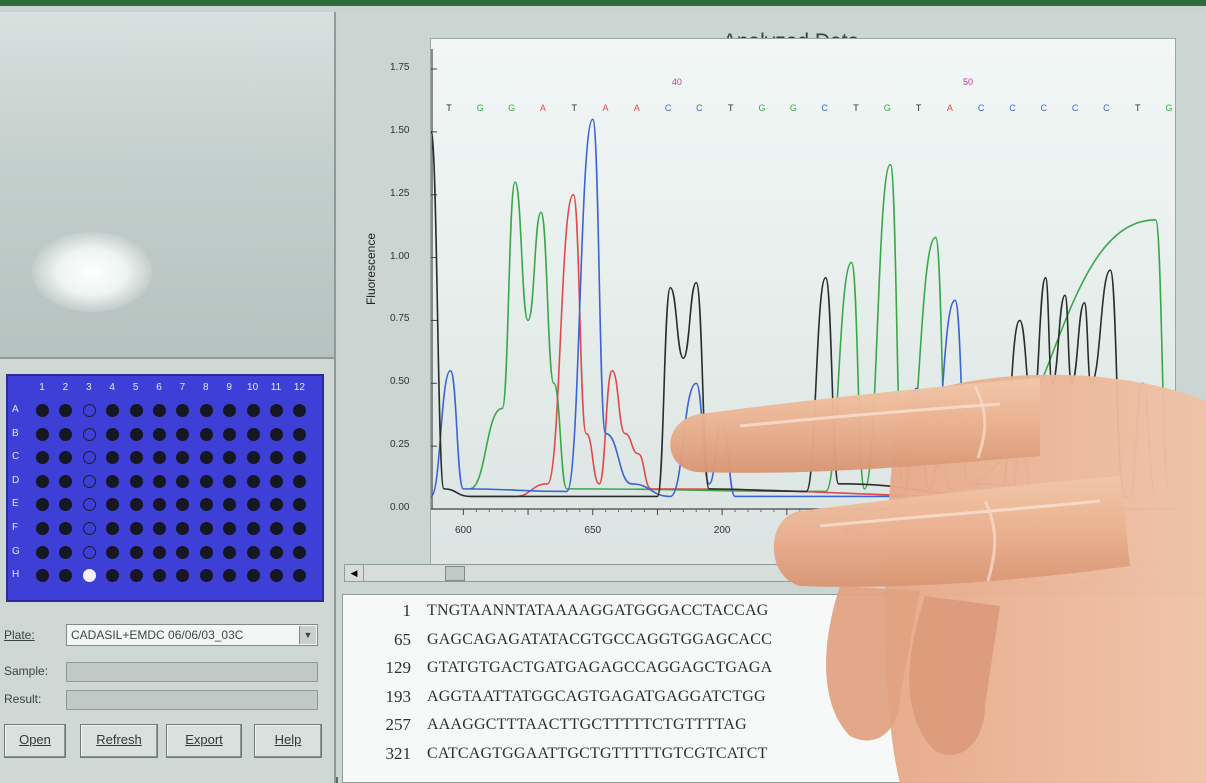 This screenshot has height=783, width=1206. Describe the element at coordinates (599, 668) in the screenshot. I see `sequence-line-text: GTATGTGACTGATGAGAGCCAGGAGCTGAGA` at that location.